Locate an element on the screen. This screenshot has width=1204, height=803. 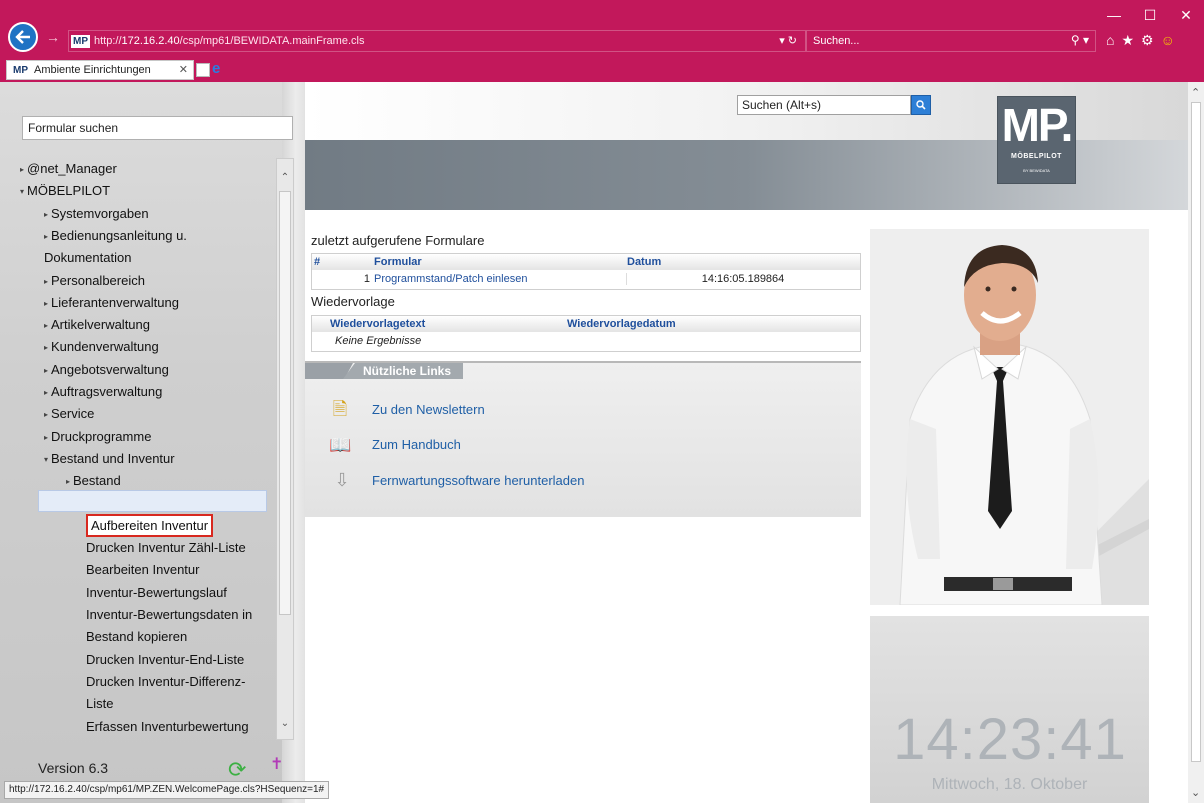
row-form-link: Programmstand/Patch einlesen is located at coordinates (500, 279).